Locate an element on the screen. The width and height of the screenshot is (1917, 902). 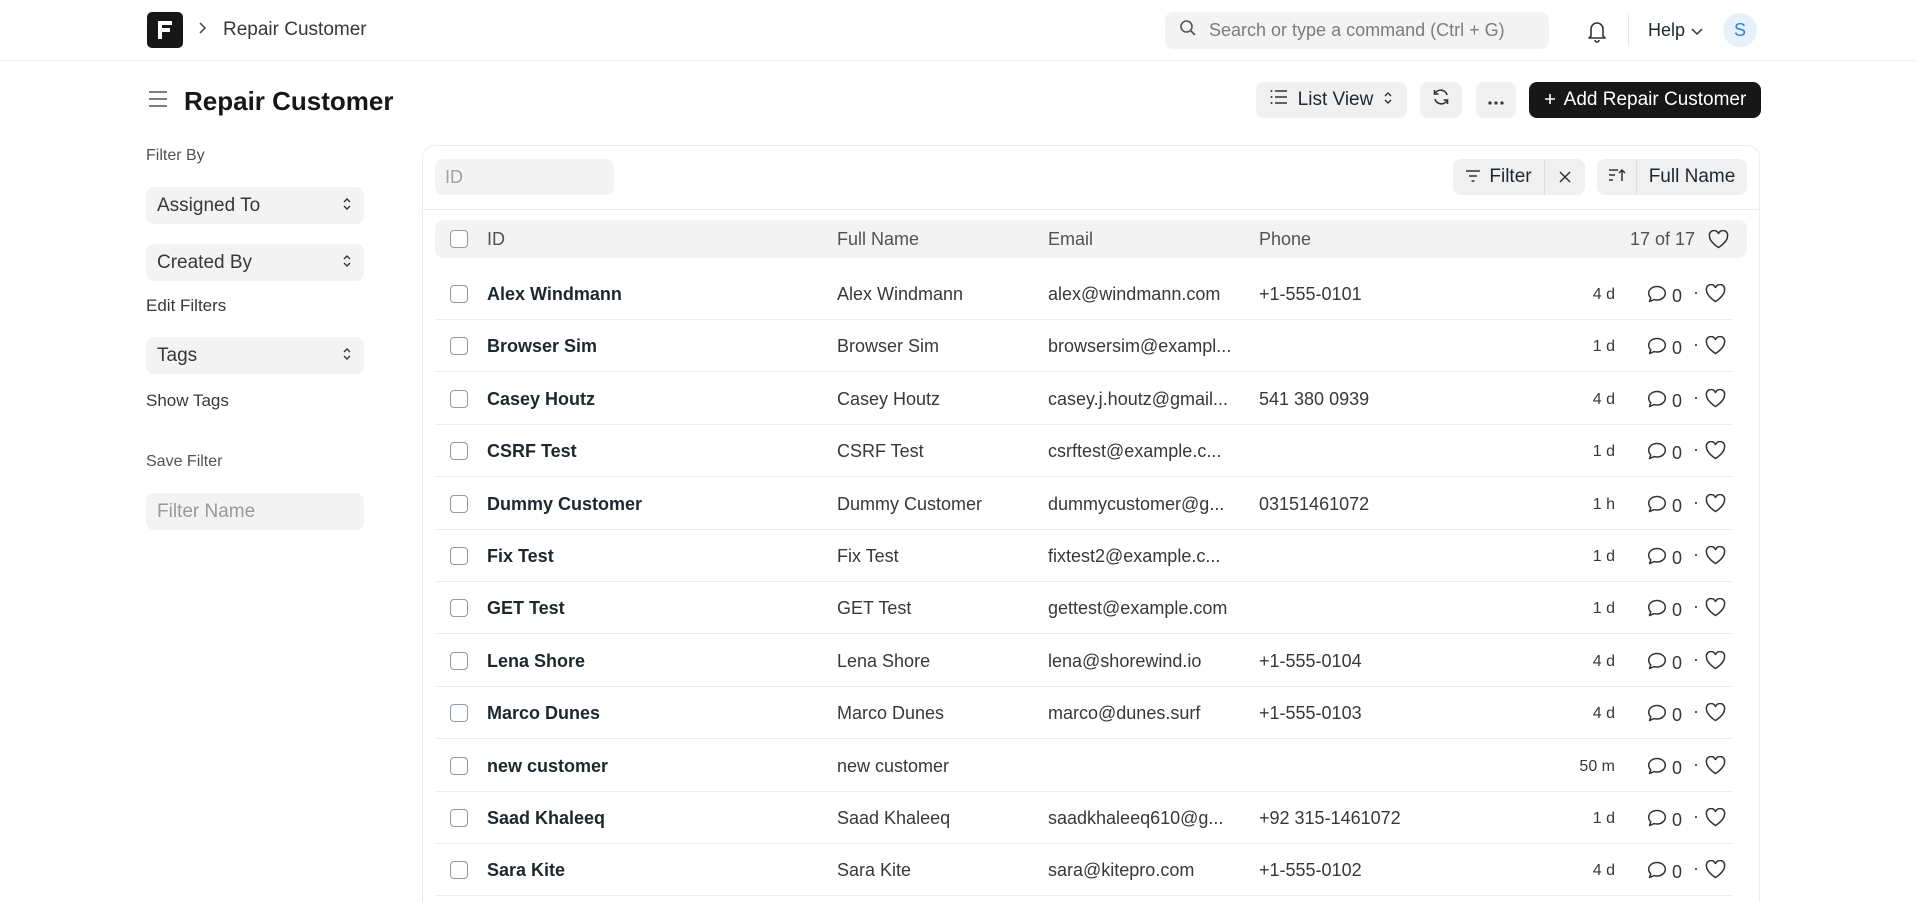
row-id-link: Saad Khaleeq is located at coordinates (546, 818).